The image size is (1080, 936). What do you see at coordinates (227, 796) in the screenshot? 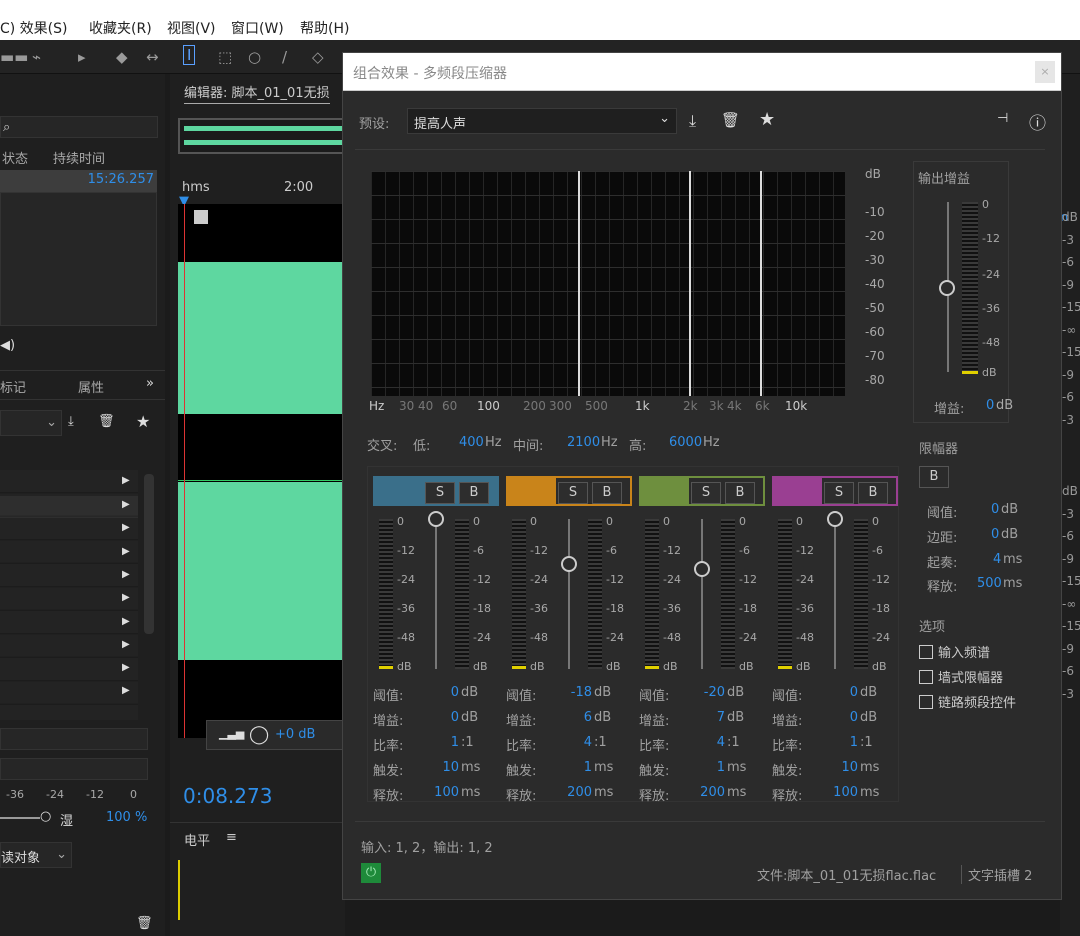
I see `current-time: 0:08.273` at bounding box center [227, 796].